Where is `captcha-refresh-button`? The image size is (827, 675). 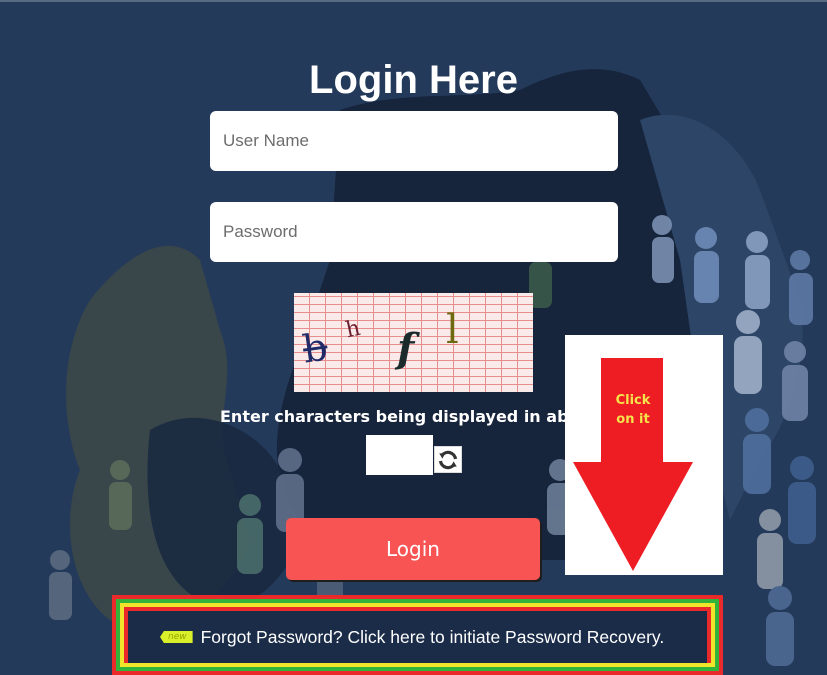 captcha-refresh-button is located at coordinates (448, 459).